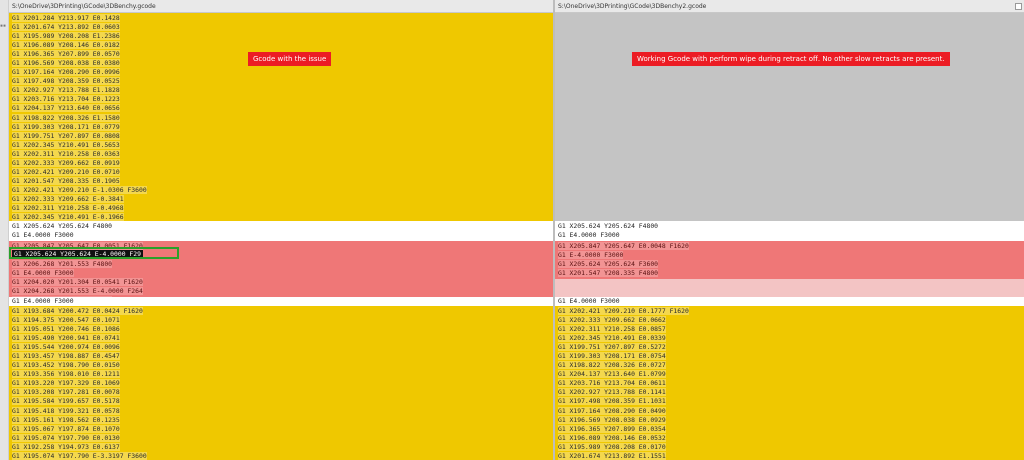  What do you see at coordinates (79, 36) in the screenshot?
I see `code-line: G1 X195.989 Y208.208 E1.2386` at bounding box center [79, 36].